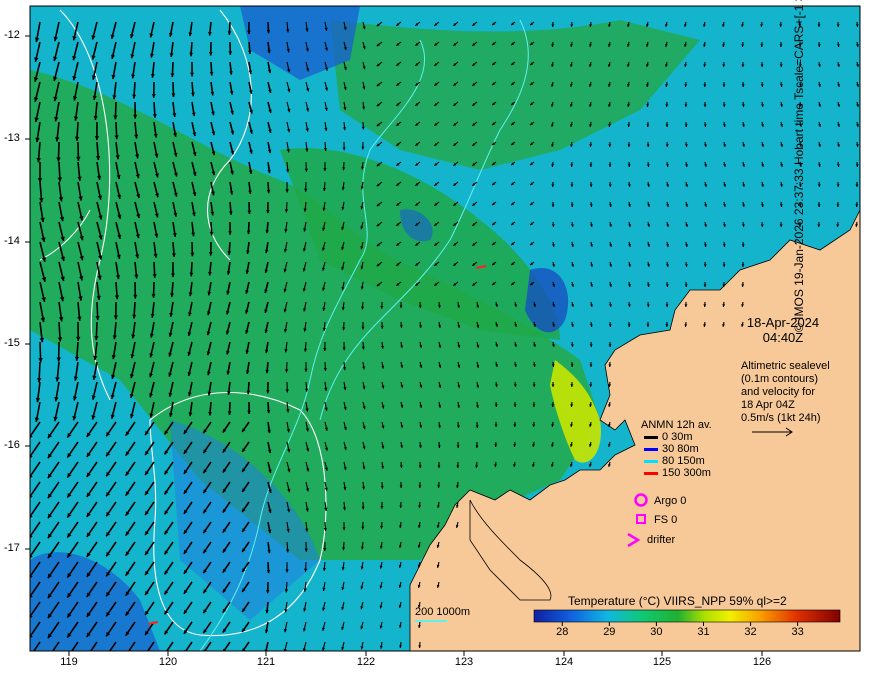 This screenshot has width=880, height=680. Describe the element at coordinates (168, 662) in the screenshot. I see `longitude-tick-label: 120` at that location.